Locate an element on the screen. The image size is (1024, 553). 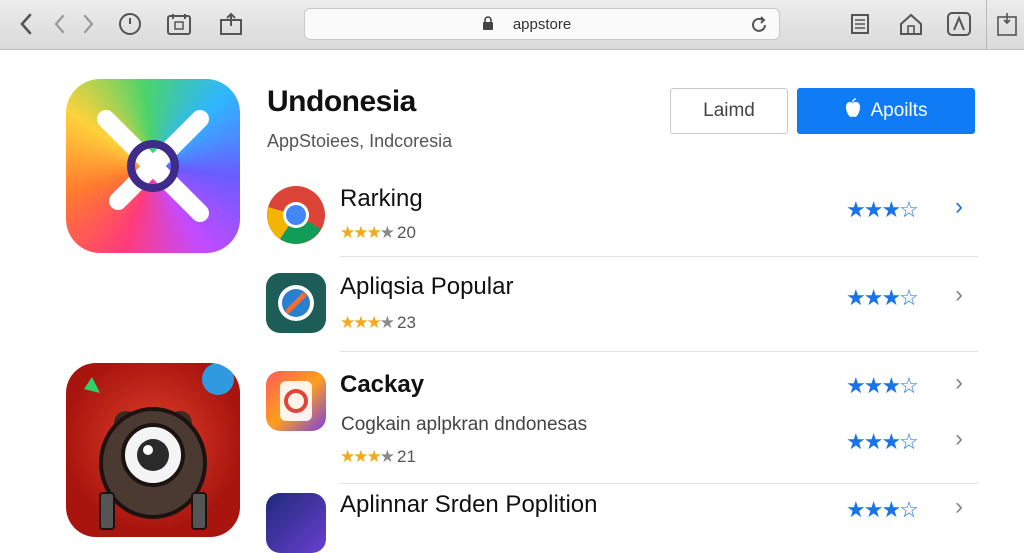
page-title: Undonesia is located at coordinates (341, 101).